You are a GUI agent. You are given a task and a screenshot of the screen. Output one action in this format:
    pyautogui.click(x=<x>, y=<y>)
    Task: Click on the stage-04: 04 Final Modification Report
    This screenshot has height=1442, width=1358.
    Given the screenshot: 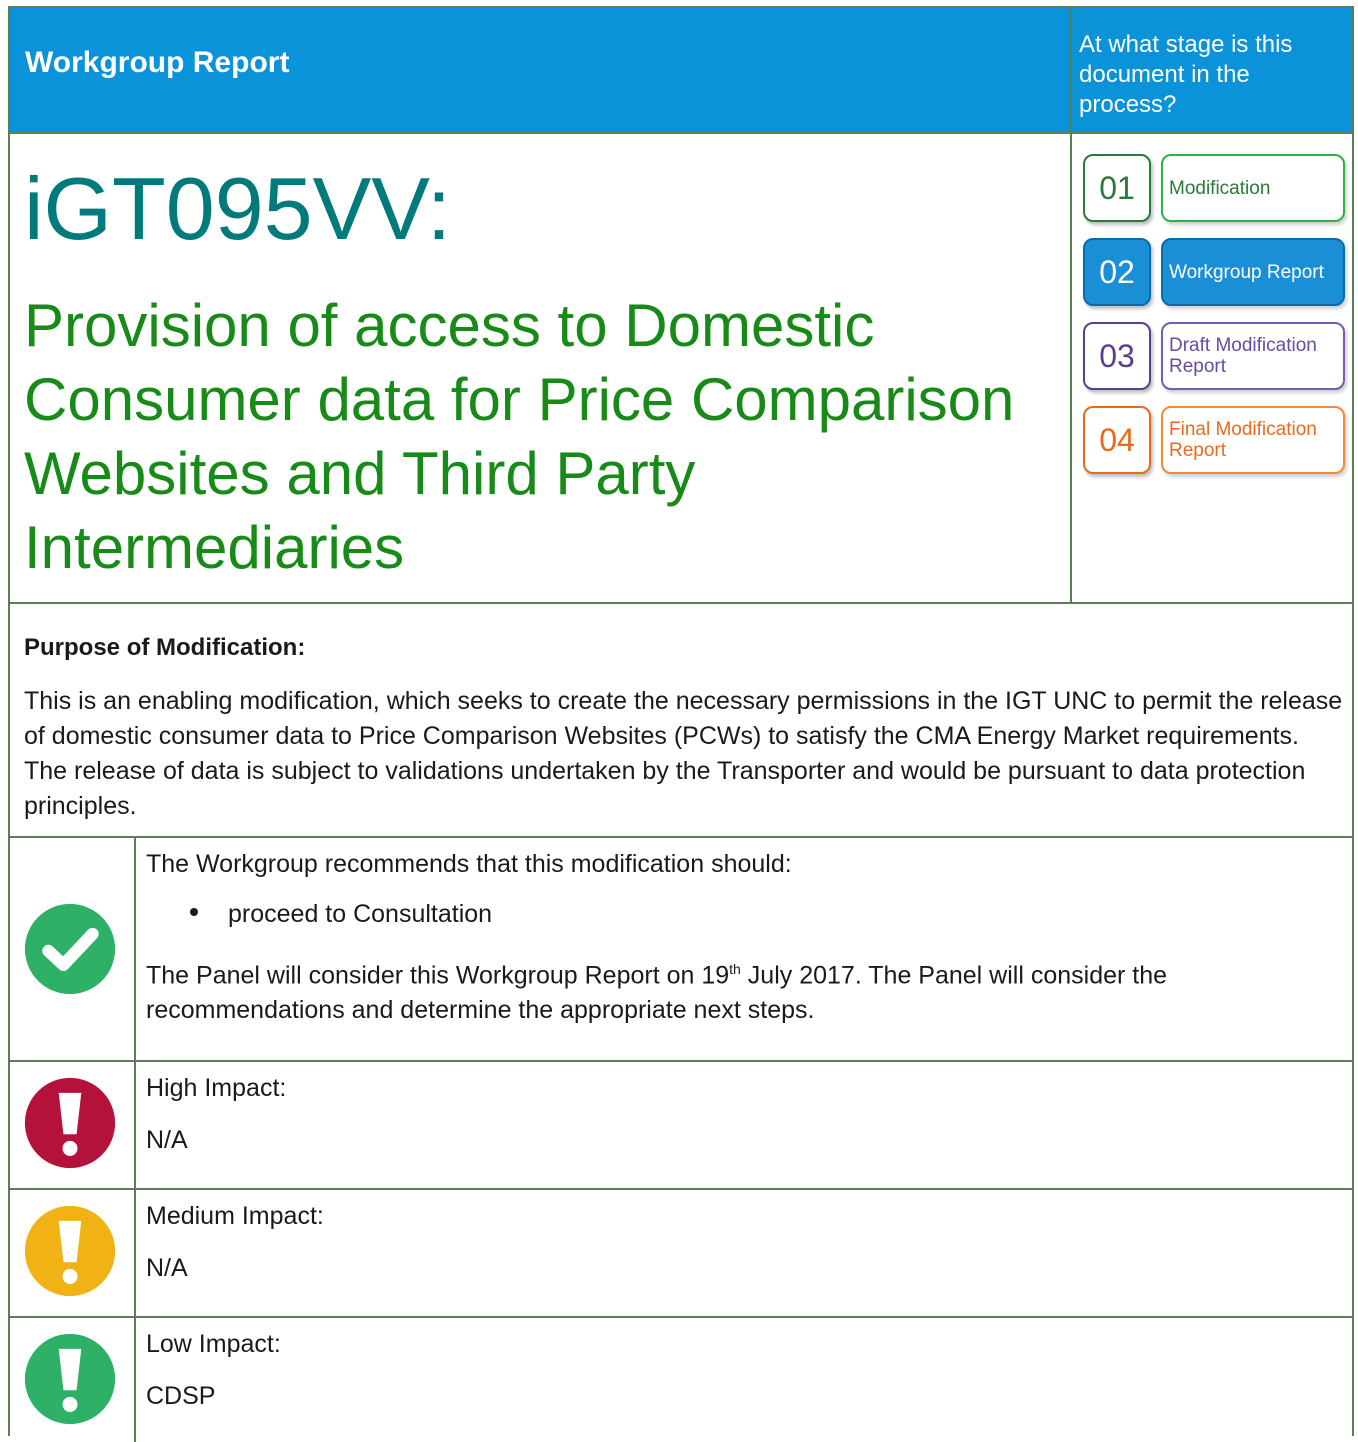 What is the action you would take?
    pyautogui.click(x=1214, y=442)
    